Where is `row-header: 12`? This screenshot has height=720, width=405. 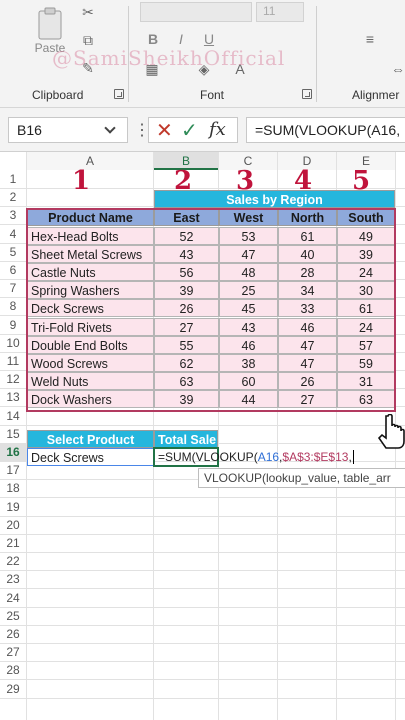 row-header: 12 is located at coordinates (13, 379).